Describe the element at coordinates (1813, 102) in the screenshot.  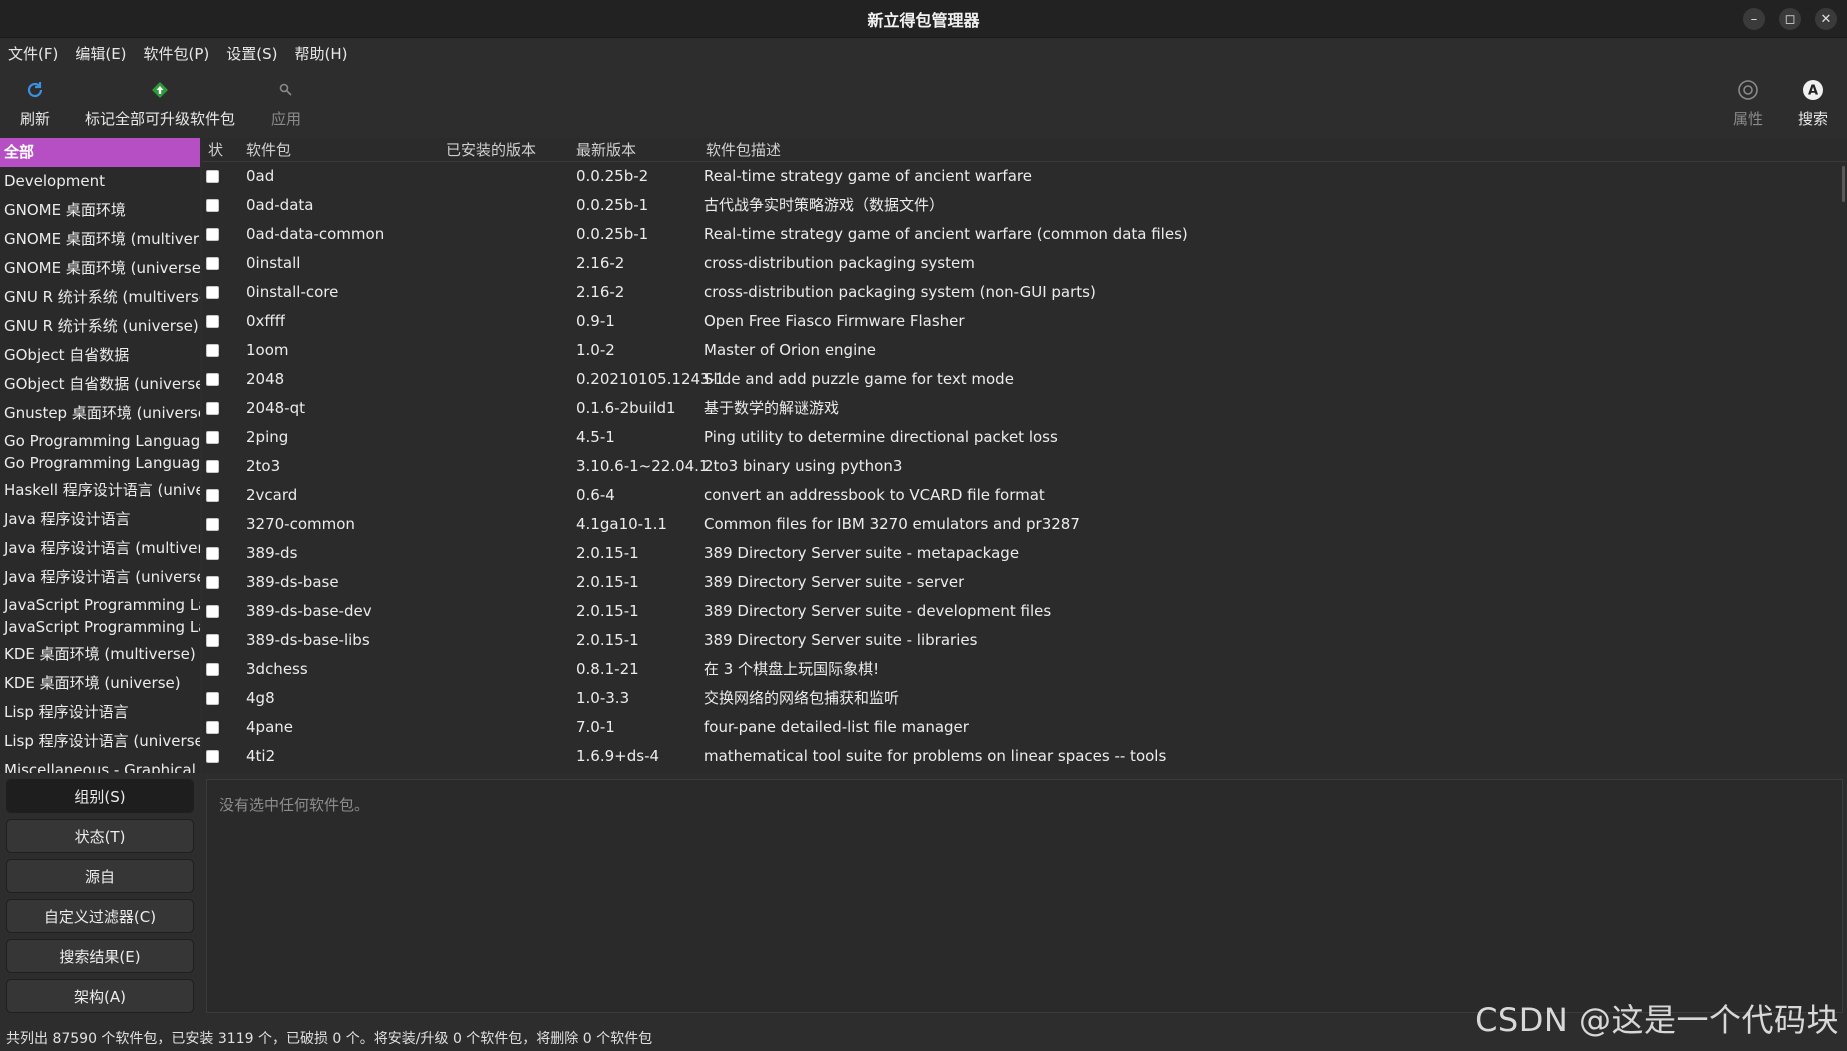
I see `search-button: A 搜索` at that location.